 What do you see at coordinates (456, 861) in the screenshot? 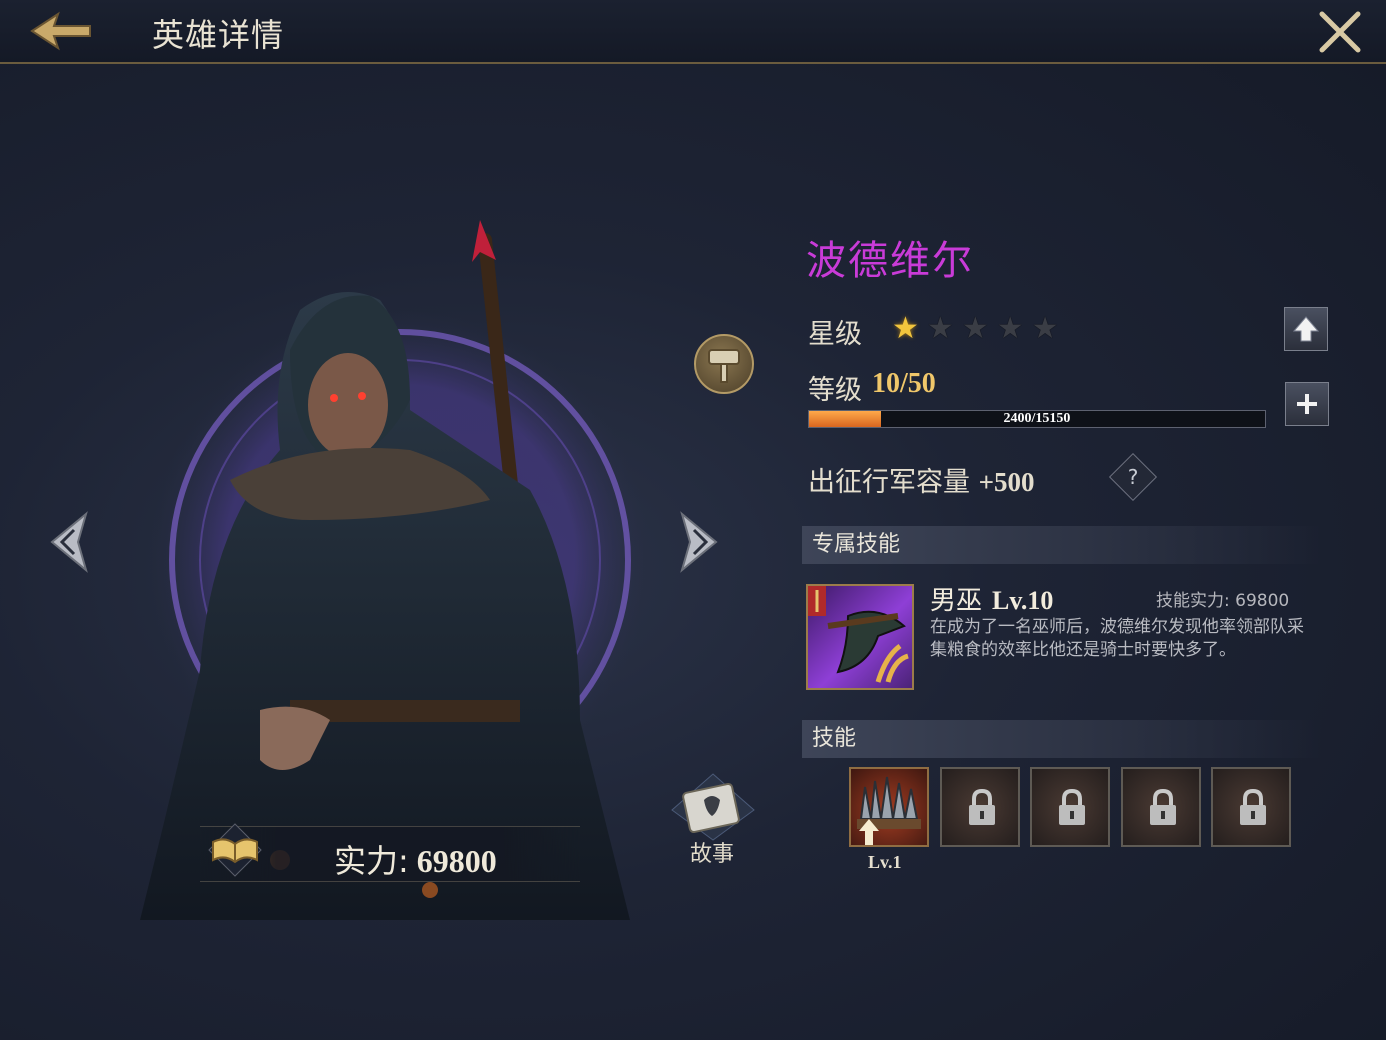
I see `power-value: 69800` at bounding box center [456, 861].